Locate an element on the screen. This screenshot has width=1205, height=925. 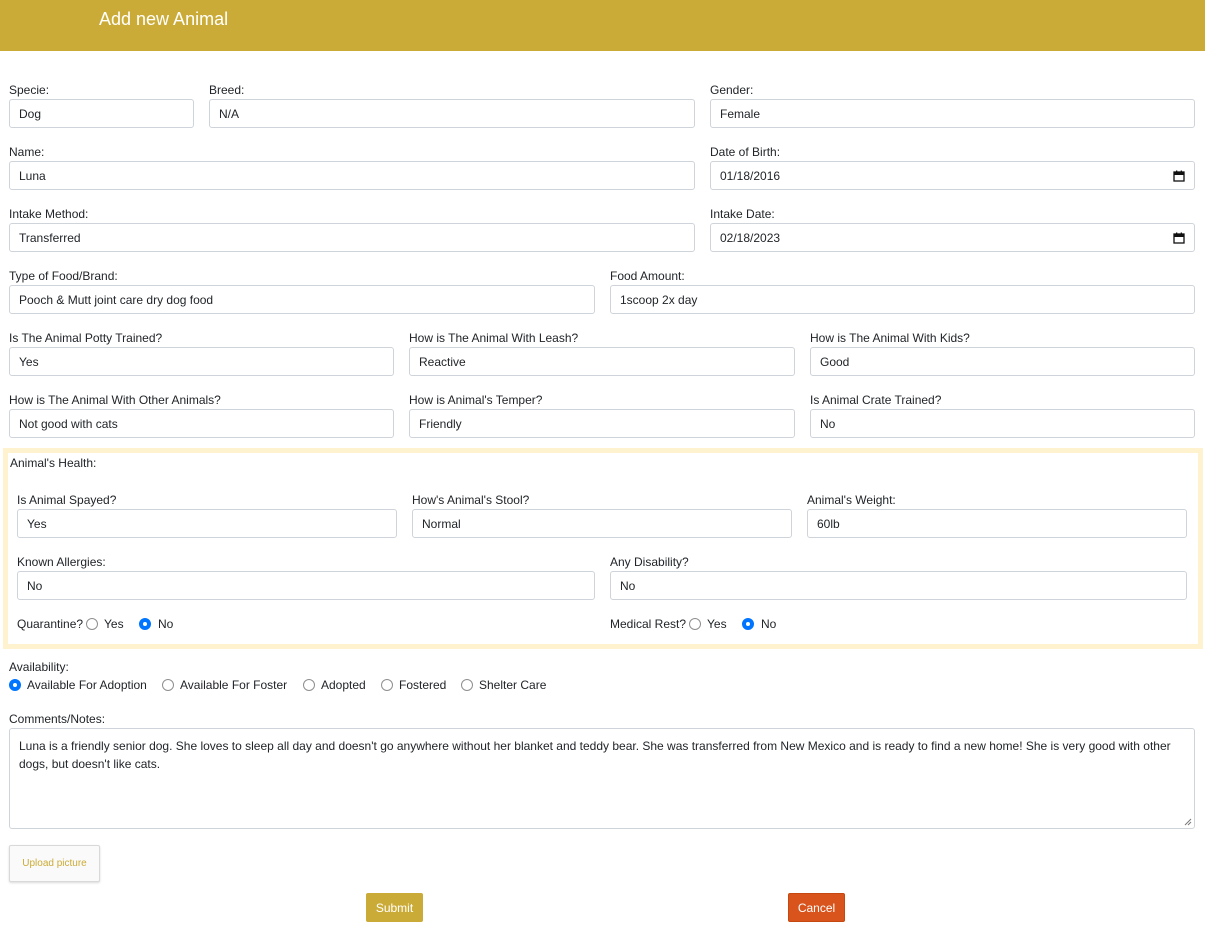
intake-method-label: Intake Method: is located at coordinates (49, 214).